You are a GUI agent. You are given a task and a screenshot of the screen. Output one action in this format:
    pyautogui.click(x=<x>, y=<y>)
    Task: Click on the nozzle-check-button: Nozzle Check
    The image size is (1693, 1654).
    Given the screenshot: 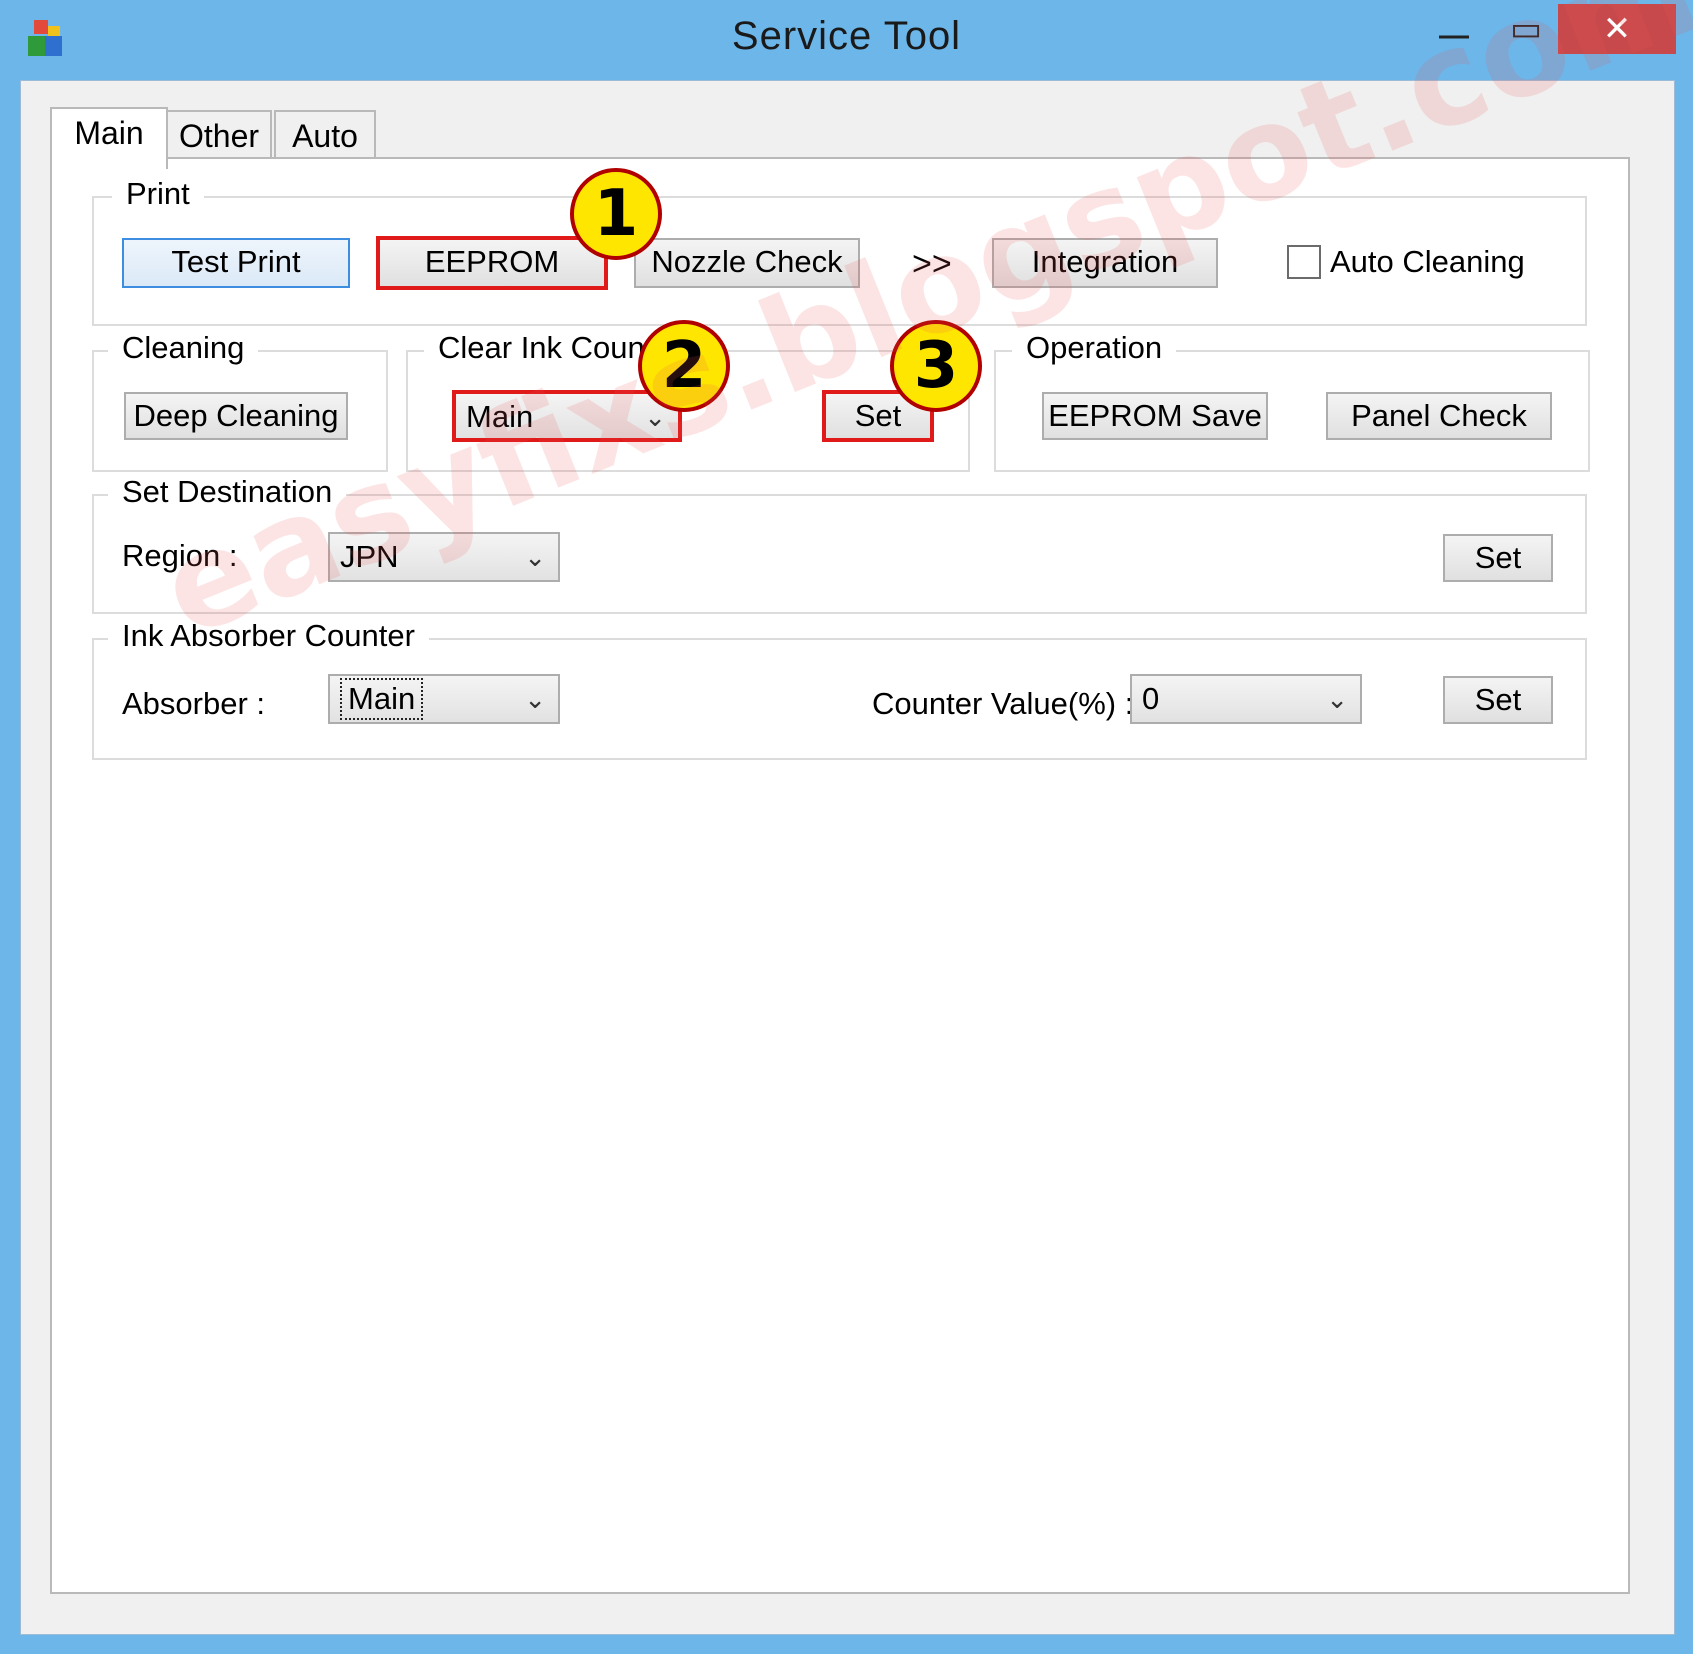 What is the action you would take?
    pyautogui.click(x=747, y=263)
    